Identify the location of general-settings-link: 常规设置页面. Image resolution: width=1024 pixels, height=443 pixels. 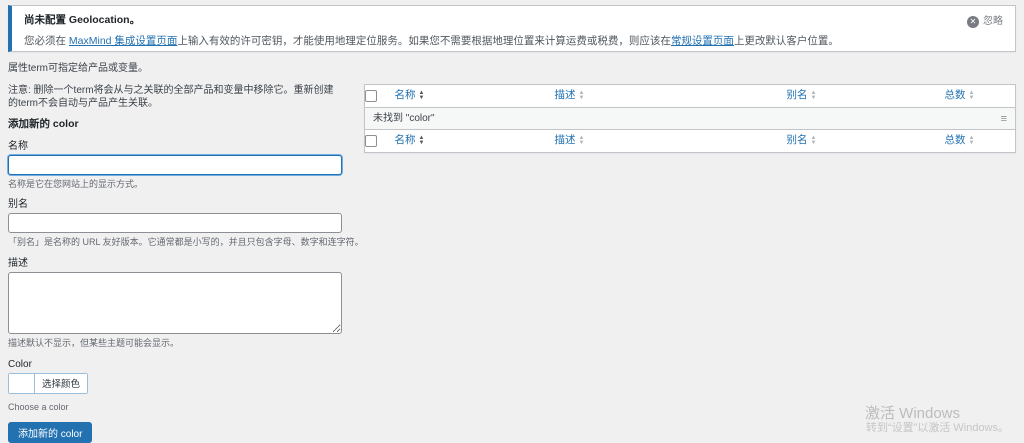
(702, 41).